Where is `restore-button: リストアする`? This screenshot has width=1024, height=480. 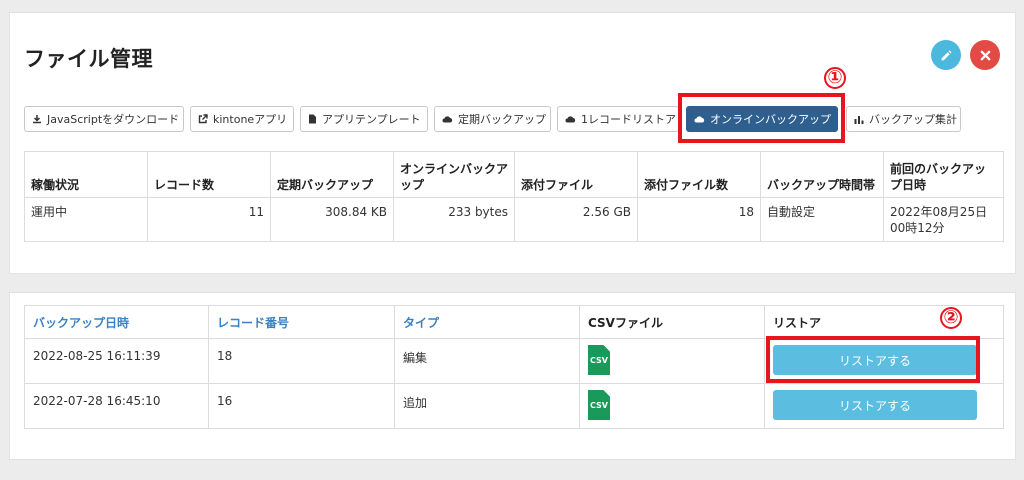
restore-button: リストアする is located at coordinates (875, 405).